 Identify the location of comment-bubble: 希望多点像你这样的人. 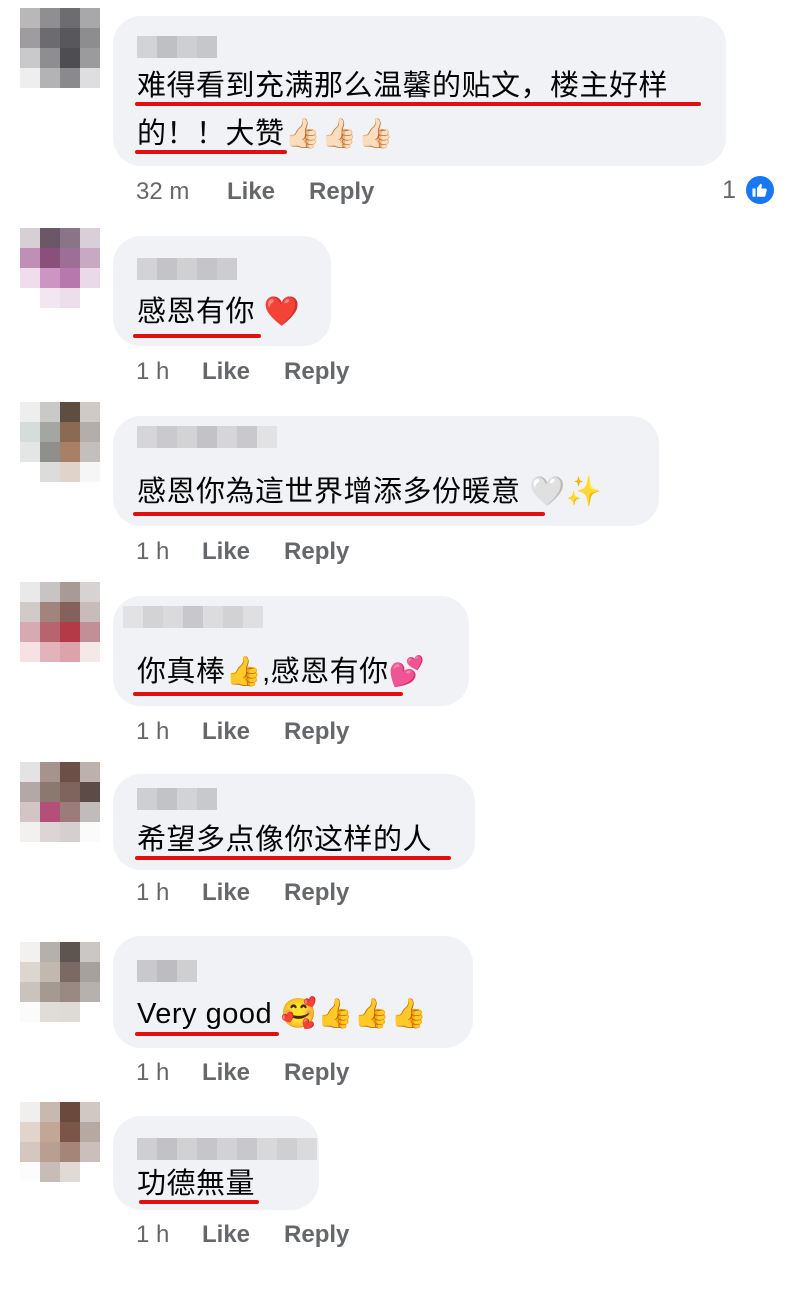
(294, 822).